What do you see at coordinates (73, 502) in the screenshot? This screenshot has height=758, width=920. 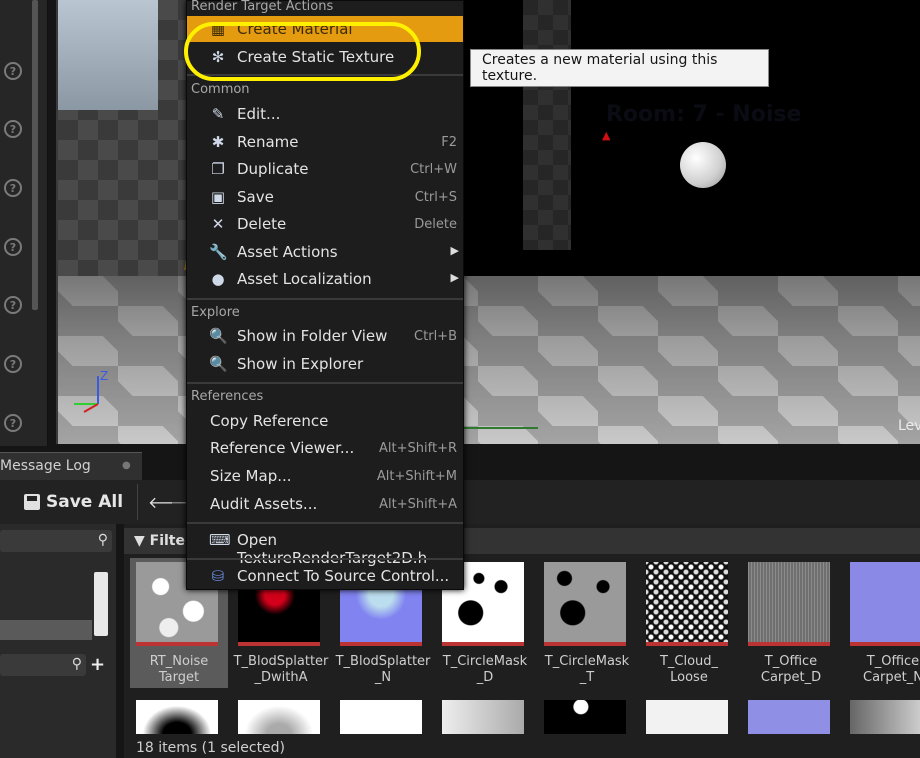 I see `save-all-button: Save All` at bounding box center [73, 502].